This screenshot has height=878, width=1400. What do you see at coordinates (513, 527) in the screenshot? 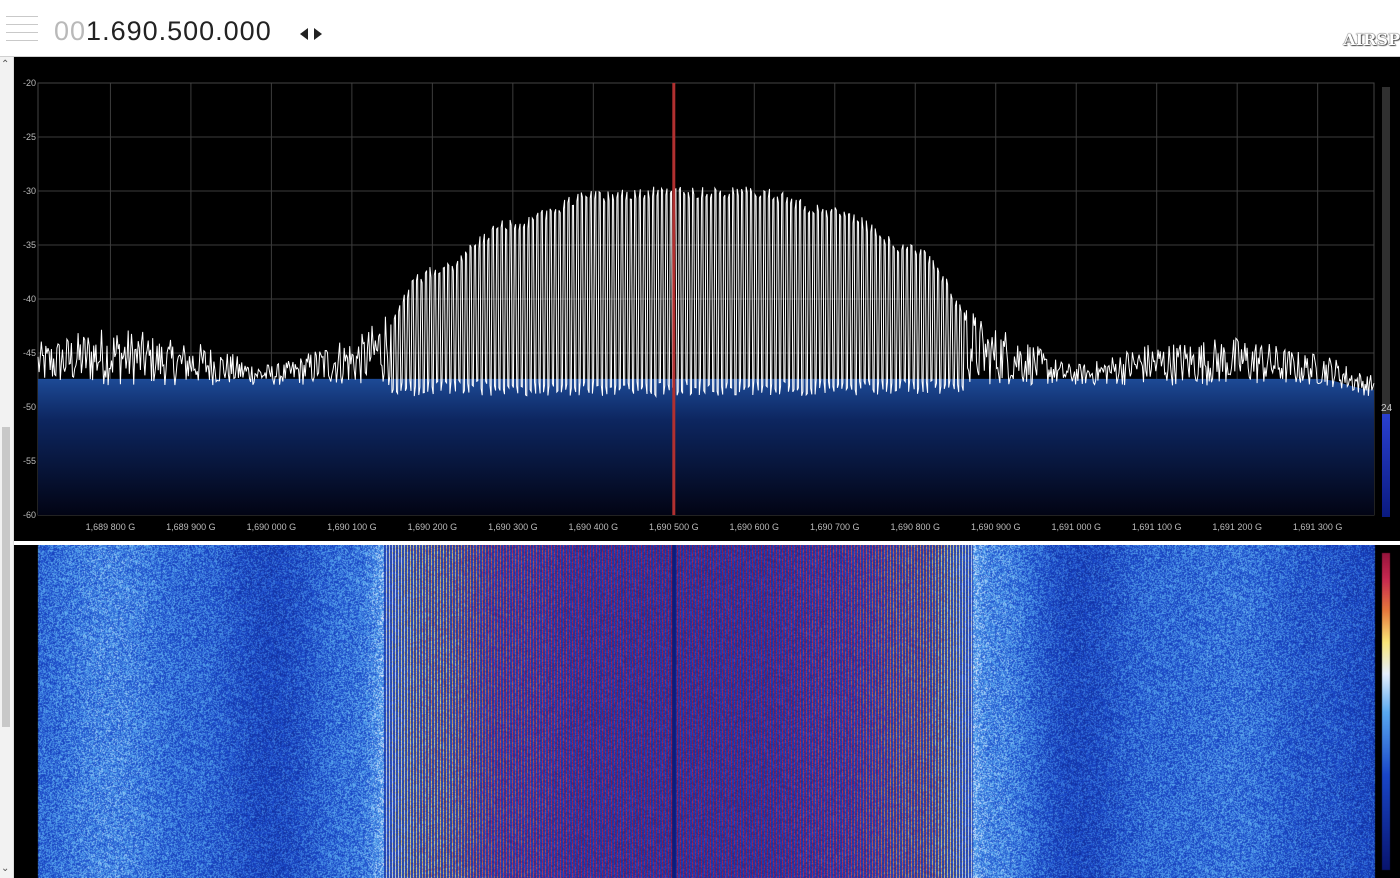
I see `x-tick-label: 1,690 300 G` at bounding box center [513, 527].